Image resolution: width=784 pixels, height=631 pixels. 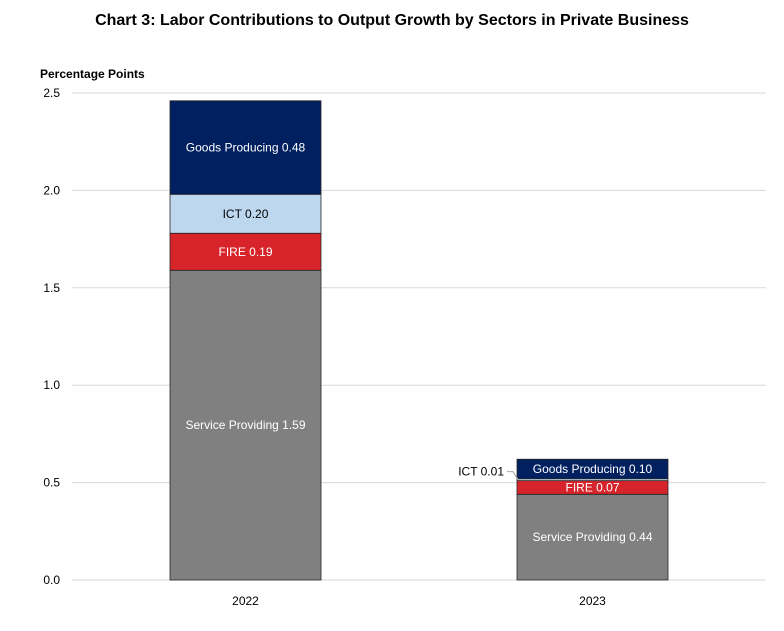 What do you see at coordinates (51, 483) in the screenshot?
I see `y-tick-label: 0.5` at bounding box center [51, 483].